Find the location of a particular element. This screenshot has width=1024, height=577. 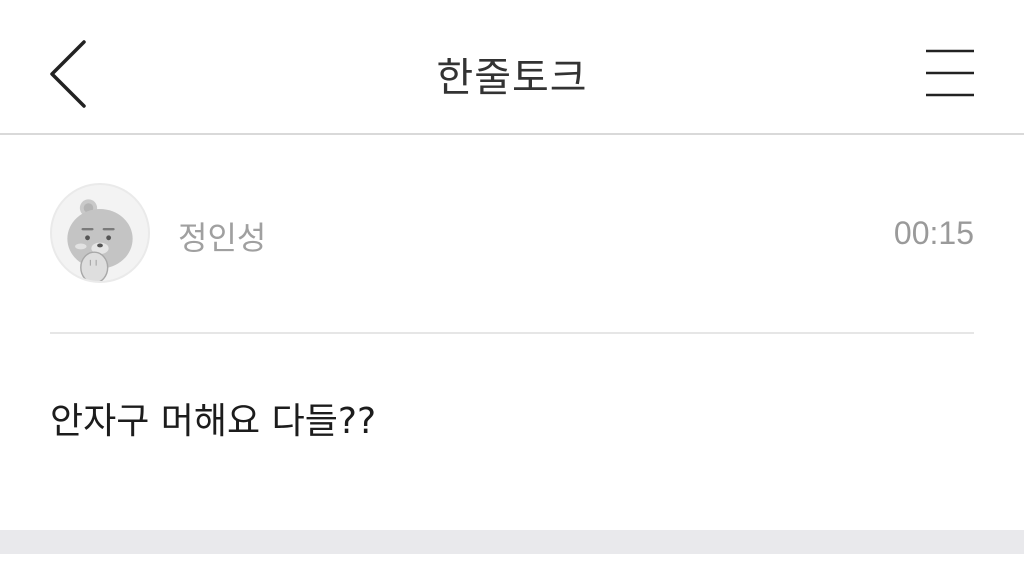

post-message: 안자구 머해요 다들?? is located at coordinates (213, 421).